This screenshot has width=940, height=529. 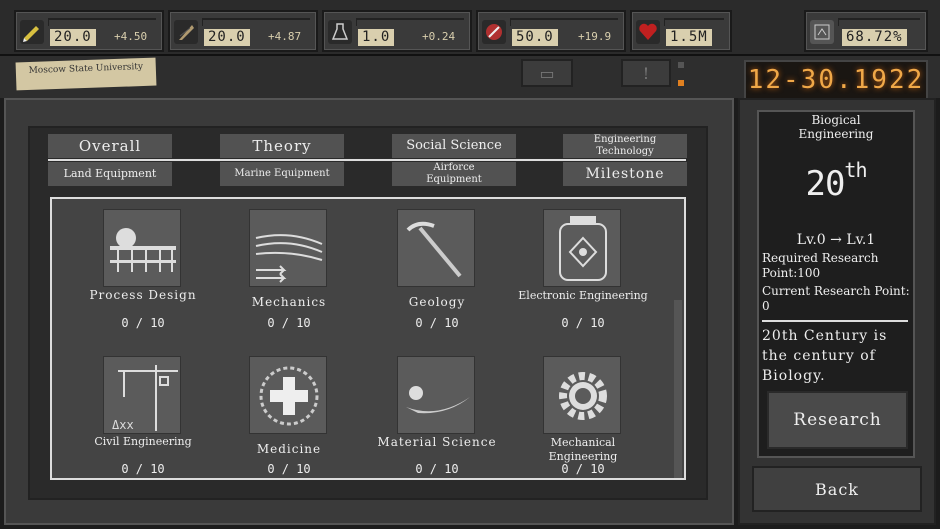 What do you see at coordinates (874, 37) in the screenshot?
I see `progress-value: 68.72%` at bounding box center [874, 37].